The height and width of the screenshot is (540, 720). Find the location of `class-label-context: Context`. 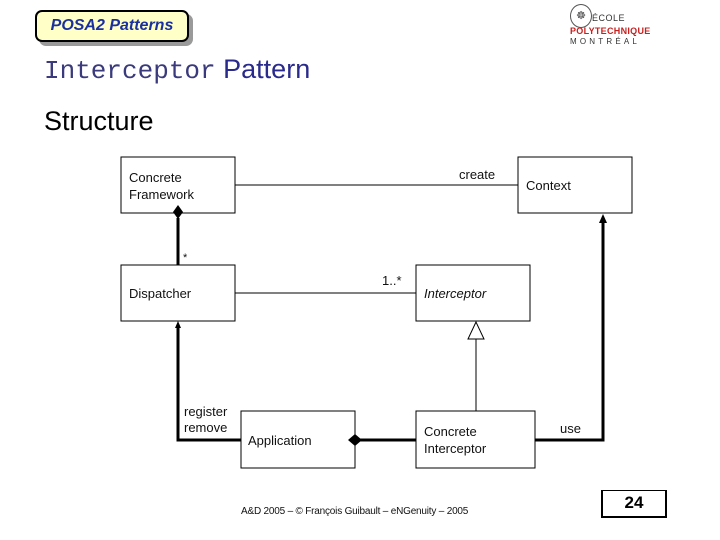

class-label-context: Context is located at coordinates (548, 185).